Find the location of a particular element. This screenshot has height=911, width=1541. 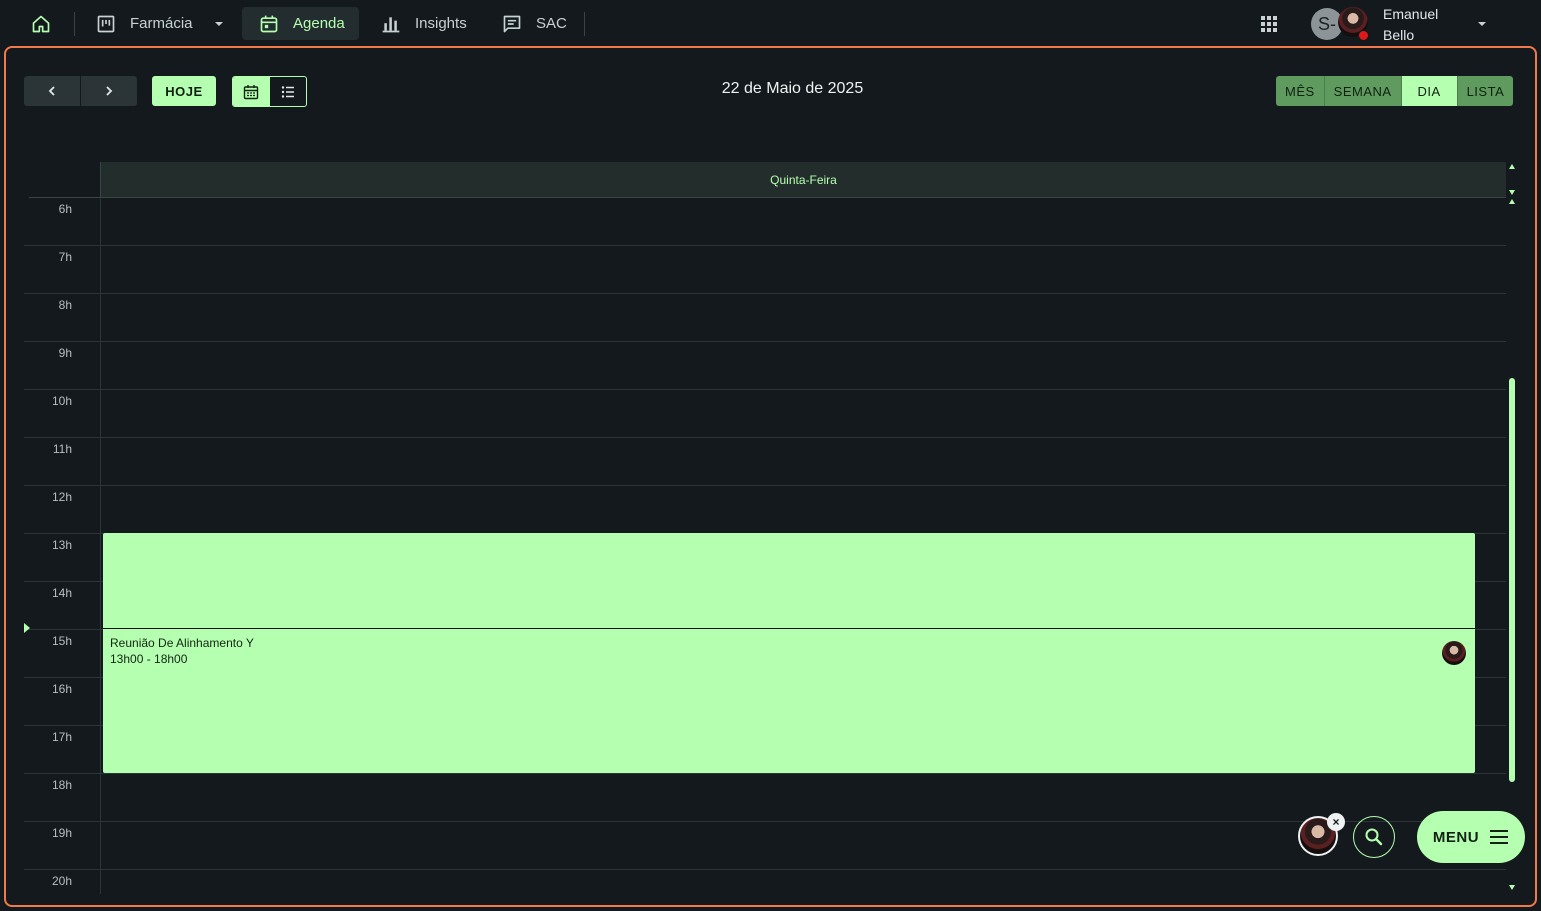

day-column-header: Quinta-Feira is located at coordinates (803, 180).